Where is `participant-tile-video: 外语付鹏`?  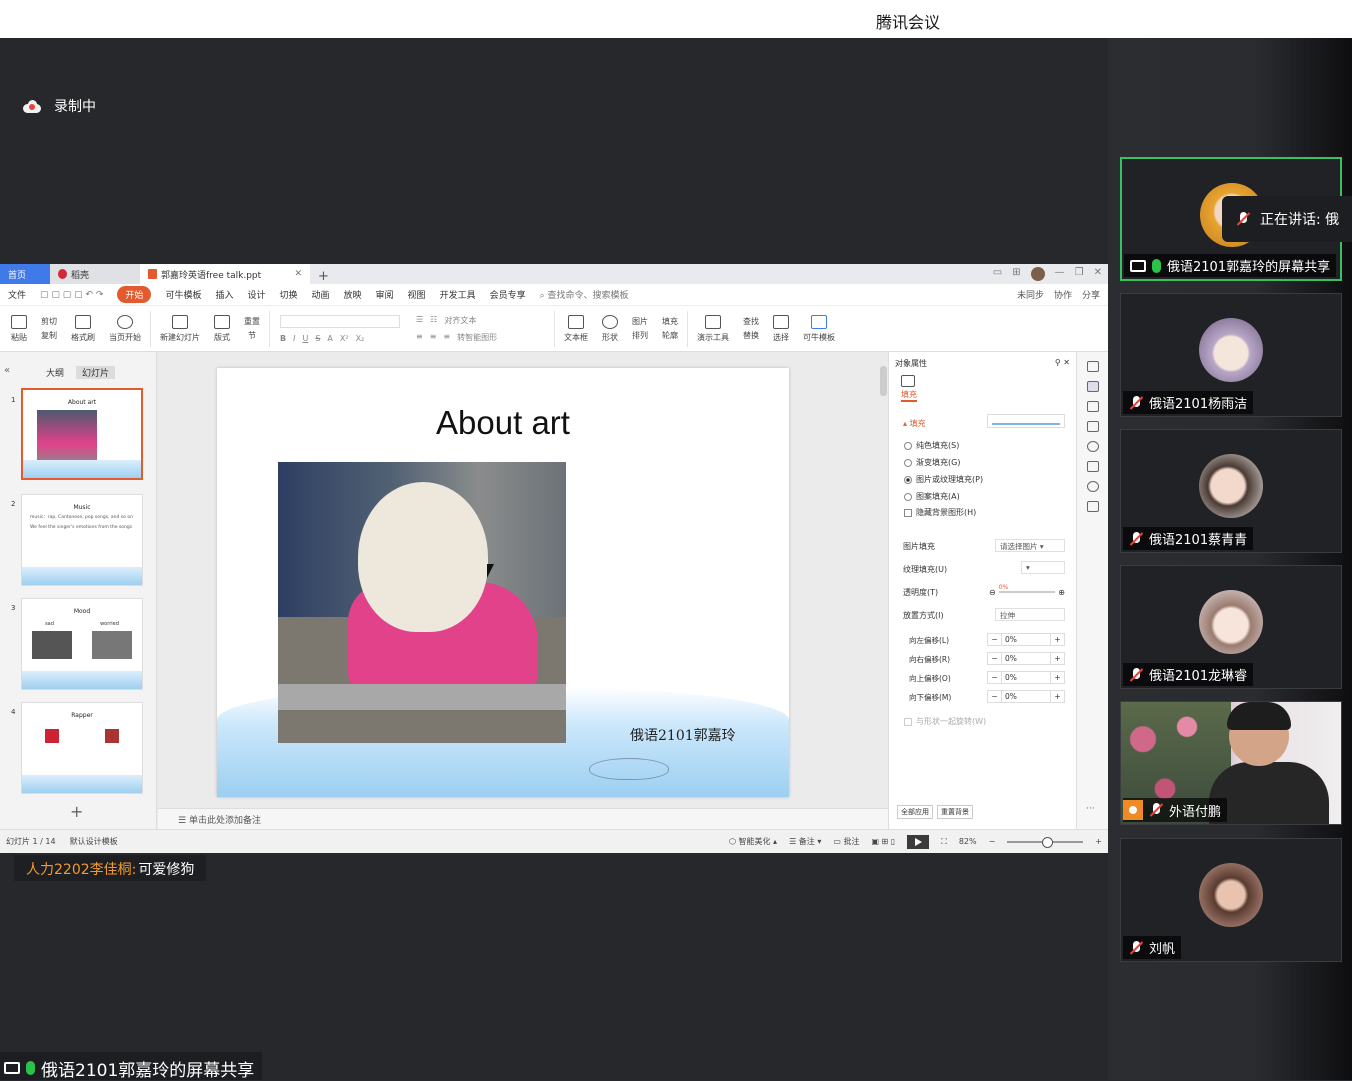 participant-tile-video: 外语付鹏 is located at coordinates (1231, 763).